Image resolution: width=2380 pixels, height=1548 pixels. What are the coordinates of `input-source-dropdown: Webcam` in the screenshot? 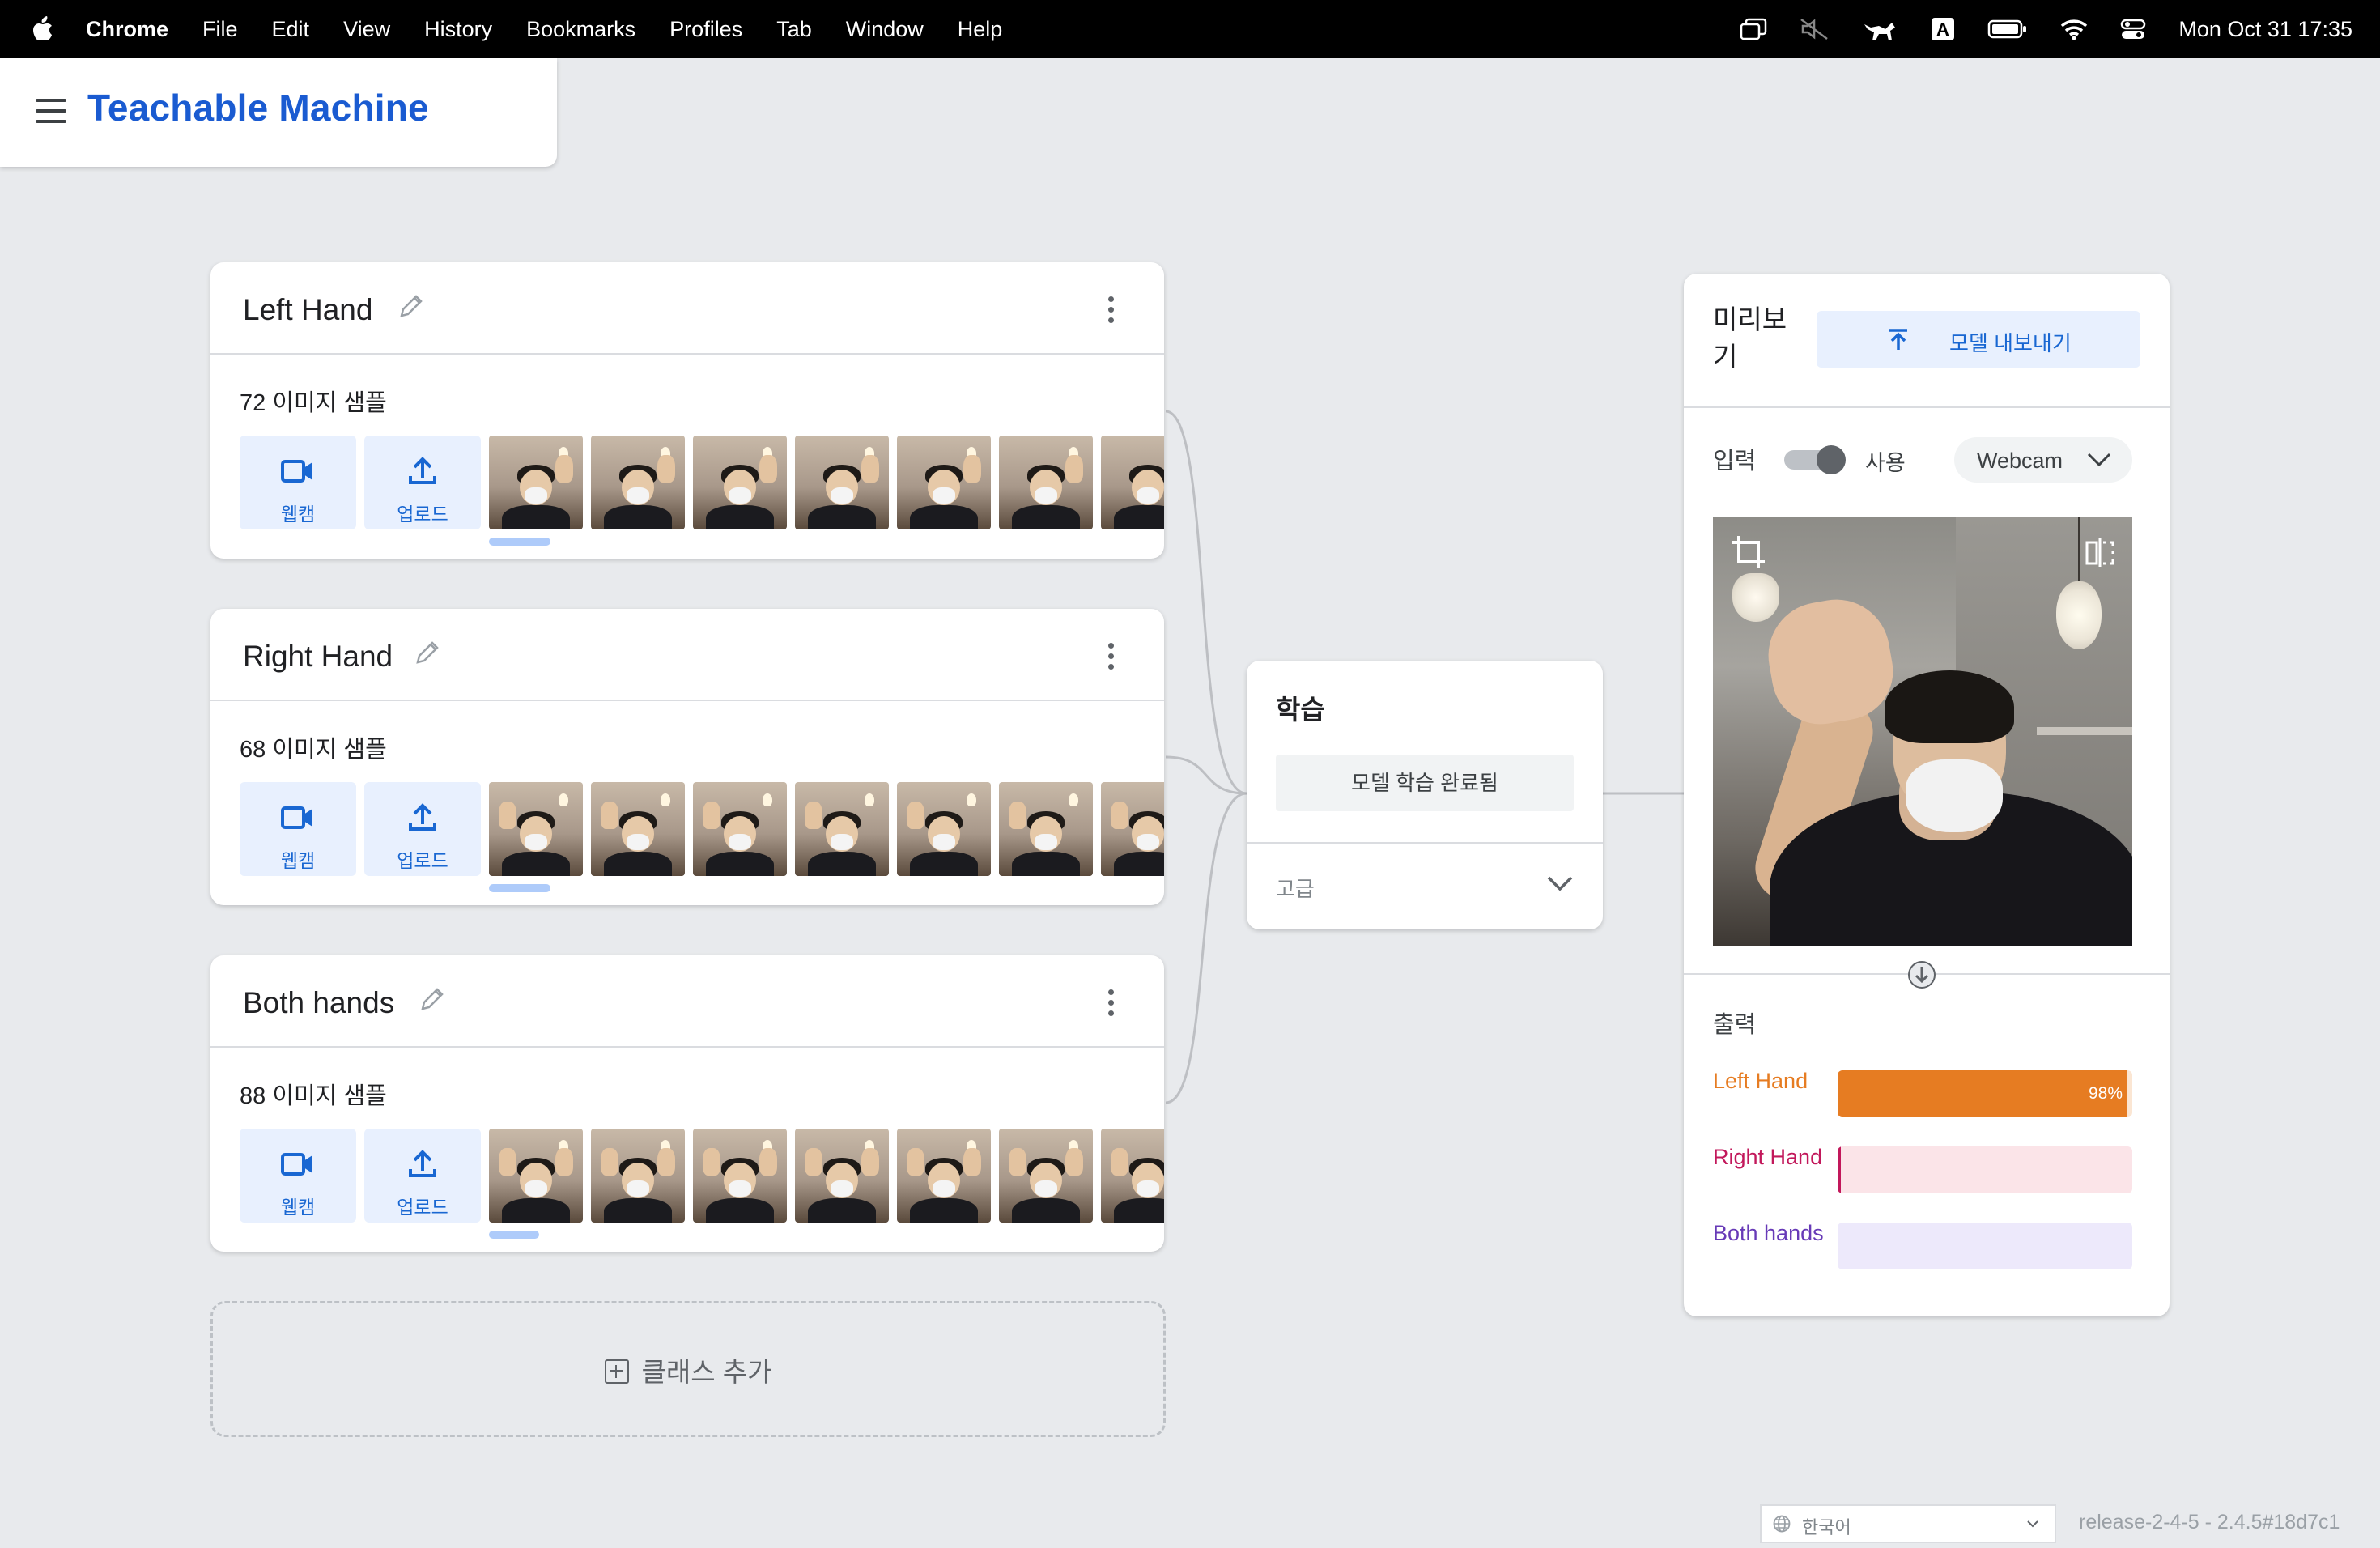 It's located at (2043, 460).